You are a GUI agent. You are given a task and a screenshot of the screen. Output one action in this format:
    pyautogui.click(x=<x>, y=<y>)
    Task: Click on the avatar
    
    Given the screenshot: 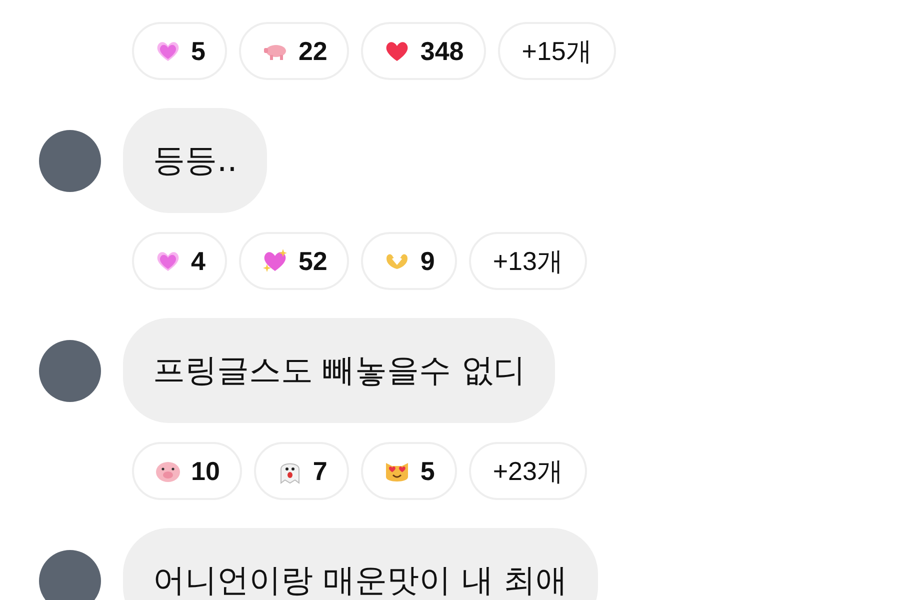 What is the action you would take?
    pyautogui.click(x=70, y=575)
    